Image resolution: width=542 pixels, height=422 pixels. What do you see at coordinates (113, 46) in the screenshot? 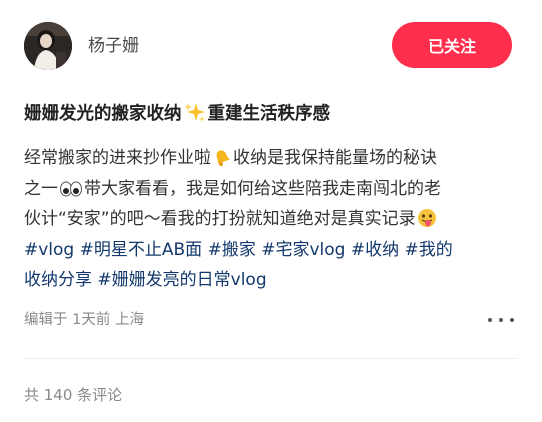
I see `author-name: 杨子姗` at bounding box center [113, 46].